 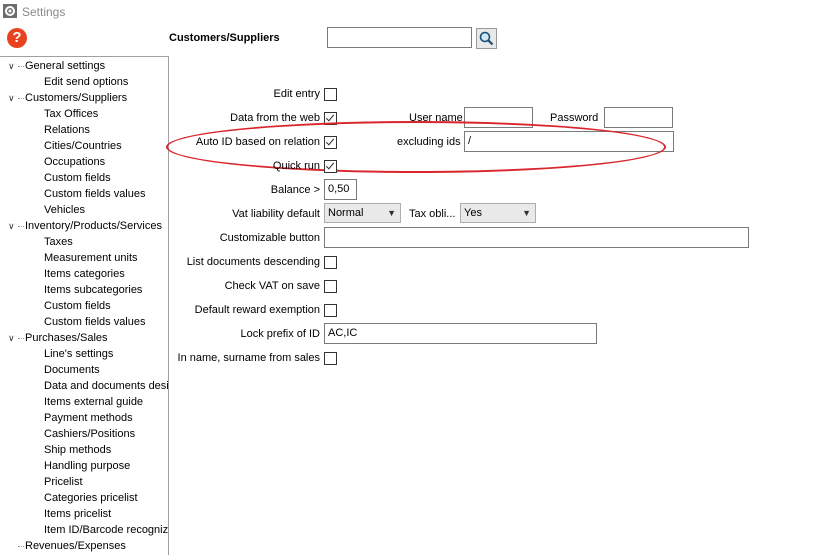 I want to click on tree-item-label: Occupations, so click(x=75, y=162).